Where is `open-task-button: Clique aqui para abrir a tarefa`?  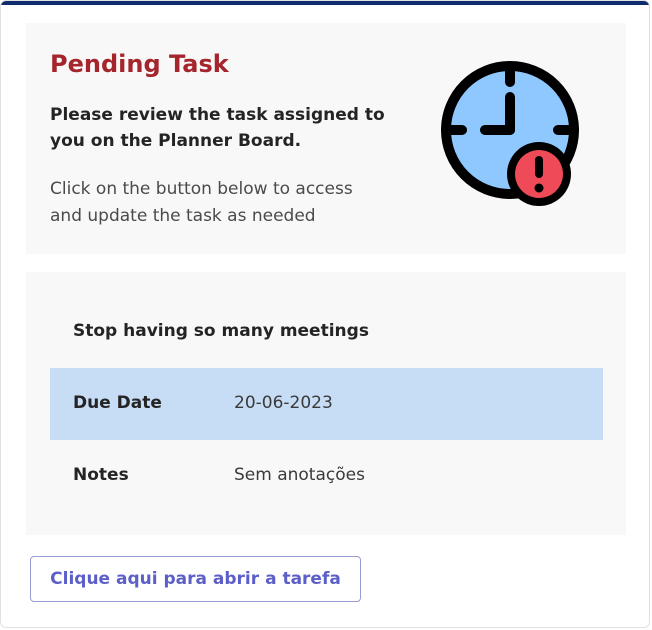
open-task-button: Clique aqui para abrir a tarefa is located at coordinates (195, 579).